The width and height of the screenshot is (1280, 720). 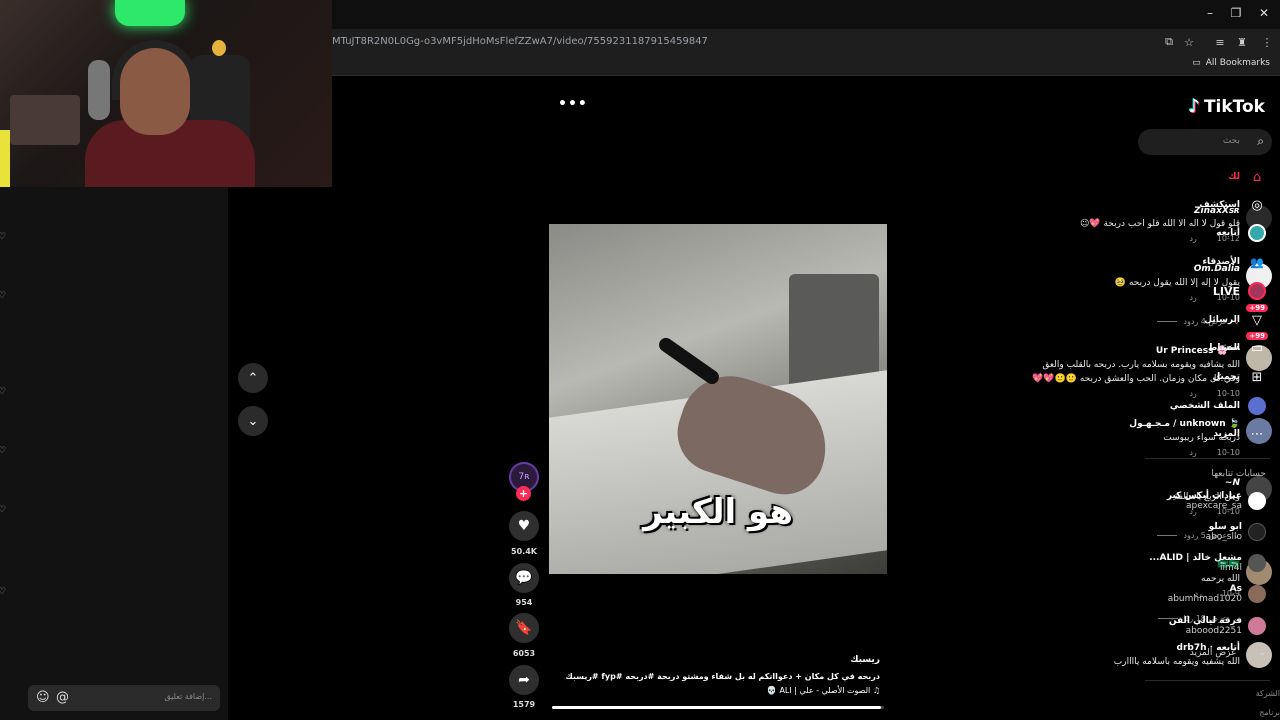 I want to click on account-name: فرقة ليالي الفن, so click(x=1205, y=621).